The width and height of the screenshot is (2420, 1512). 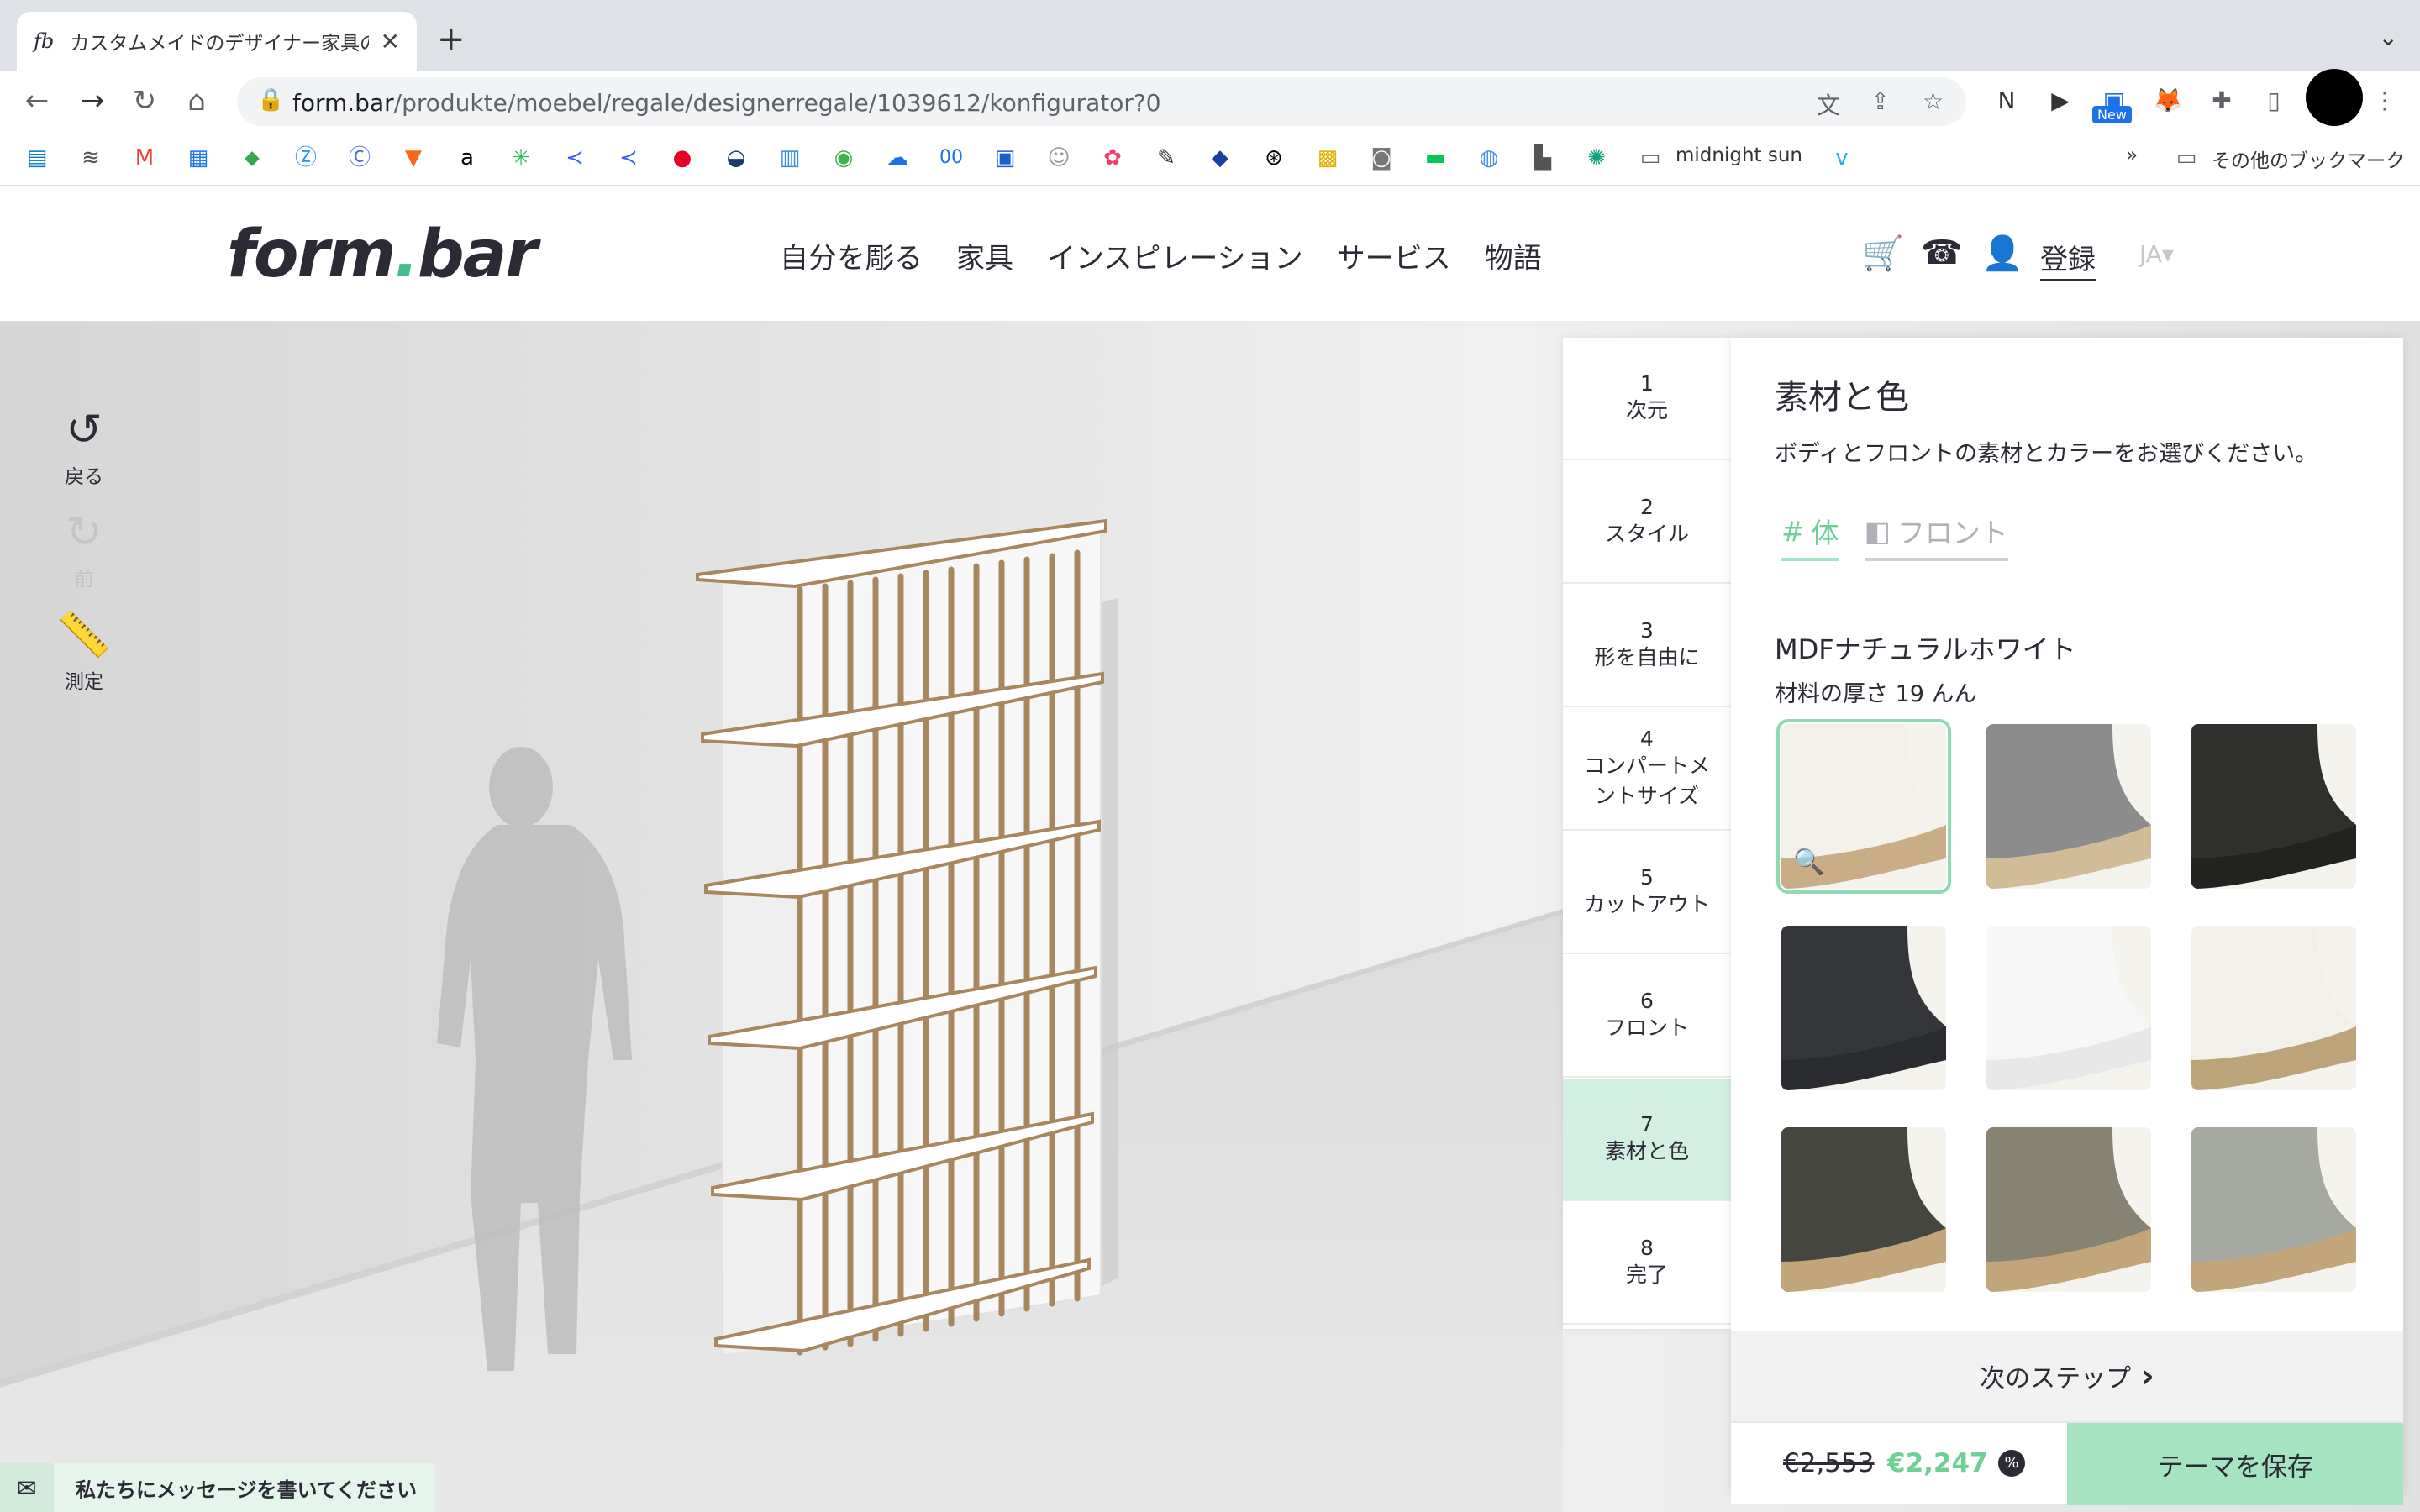 What do you see at coordinates (196, 100) in the screenshot?
I see `home-icon: ⌂` at bounding box center [196, 100].